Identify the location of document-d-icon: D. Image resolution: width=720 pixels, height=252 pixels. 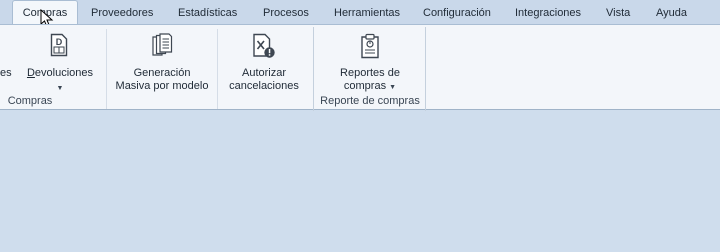
(59, 45).